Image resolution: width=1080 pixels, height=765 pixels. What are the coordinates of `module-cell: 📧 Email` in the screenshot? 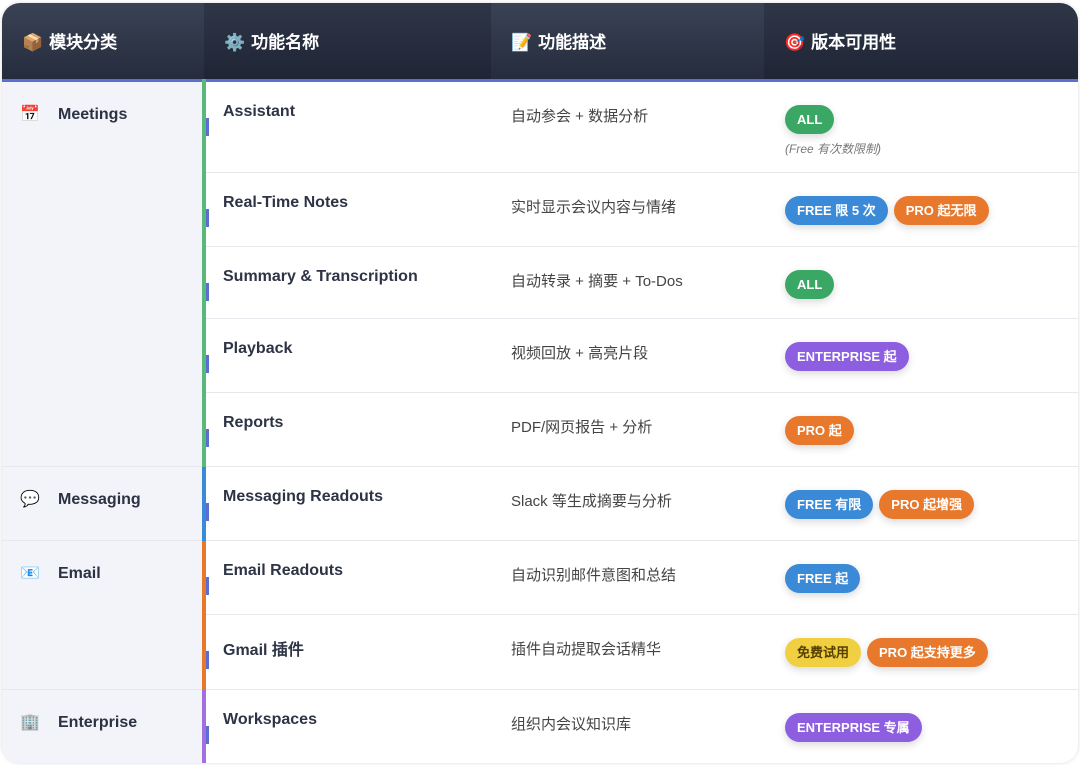 It's located at (104, 615).